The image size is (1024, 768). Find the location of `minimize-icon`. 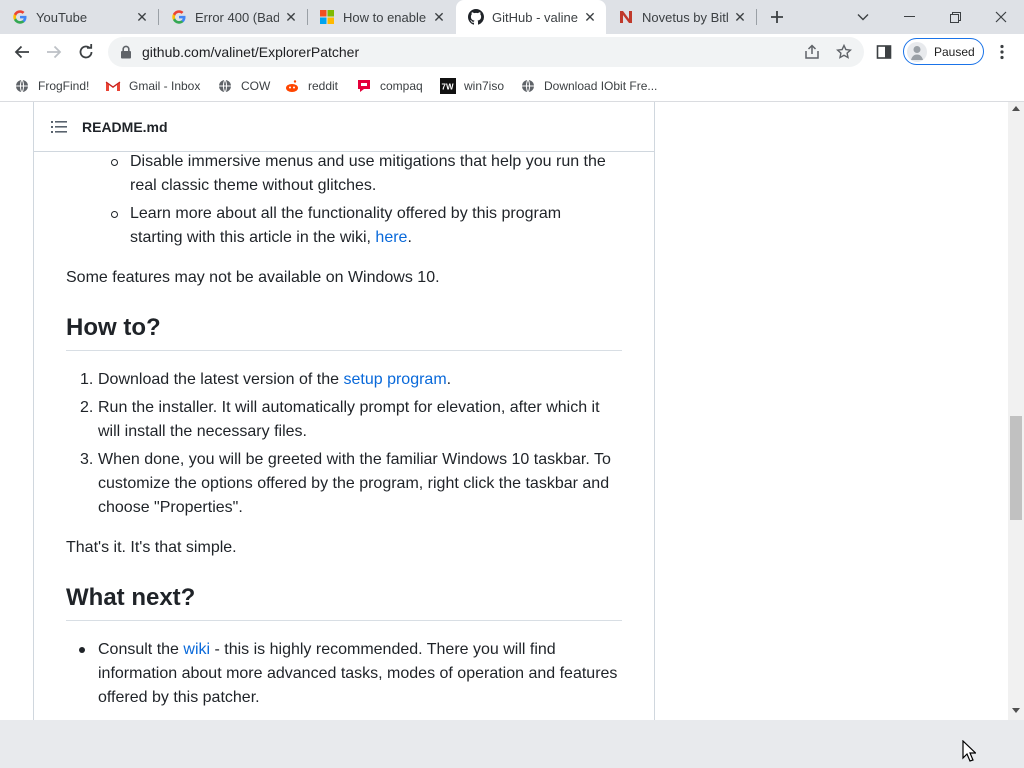

minimize-icon is located at coordinates (909, 16).